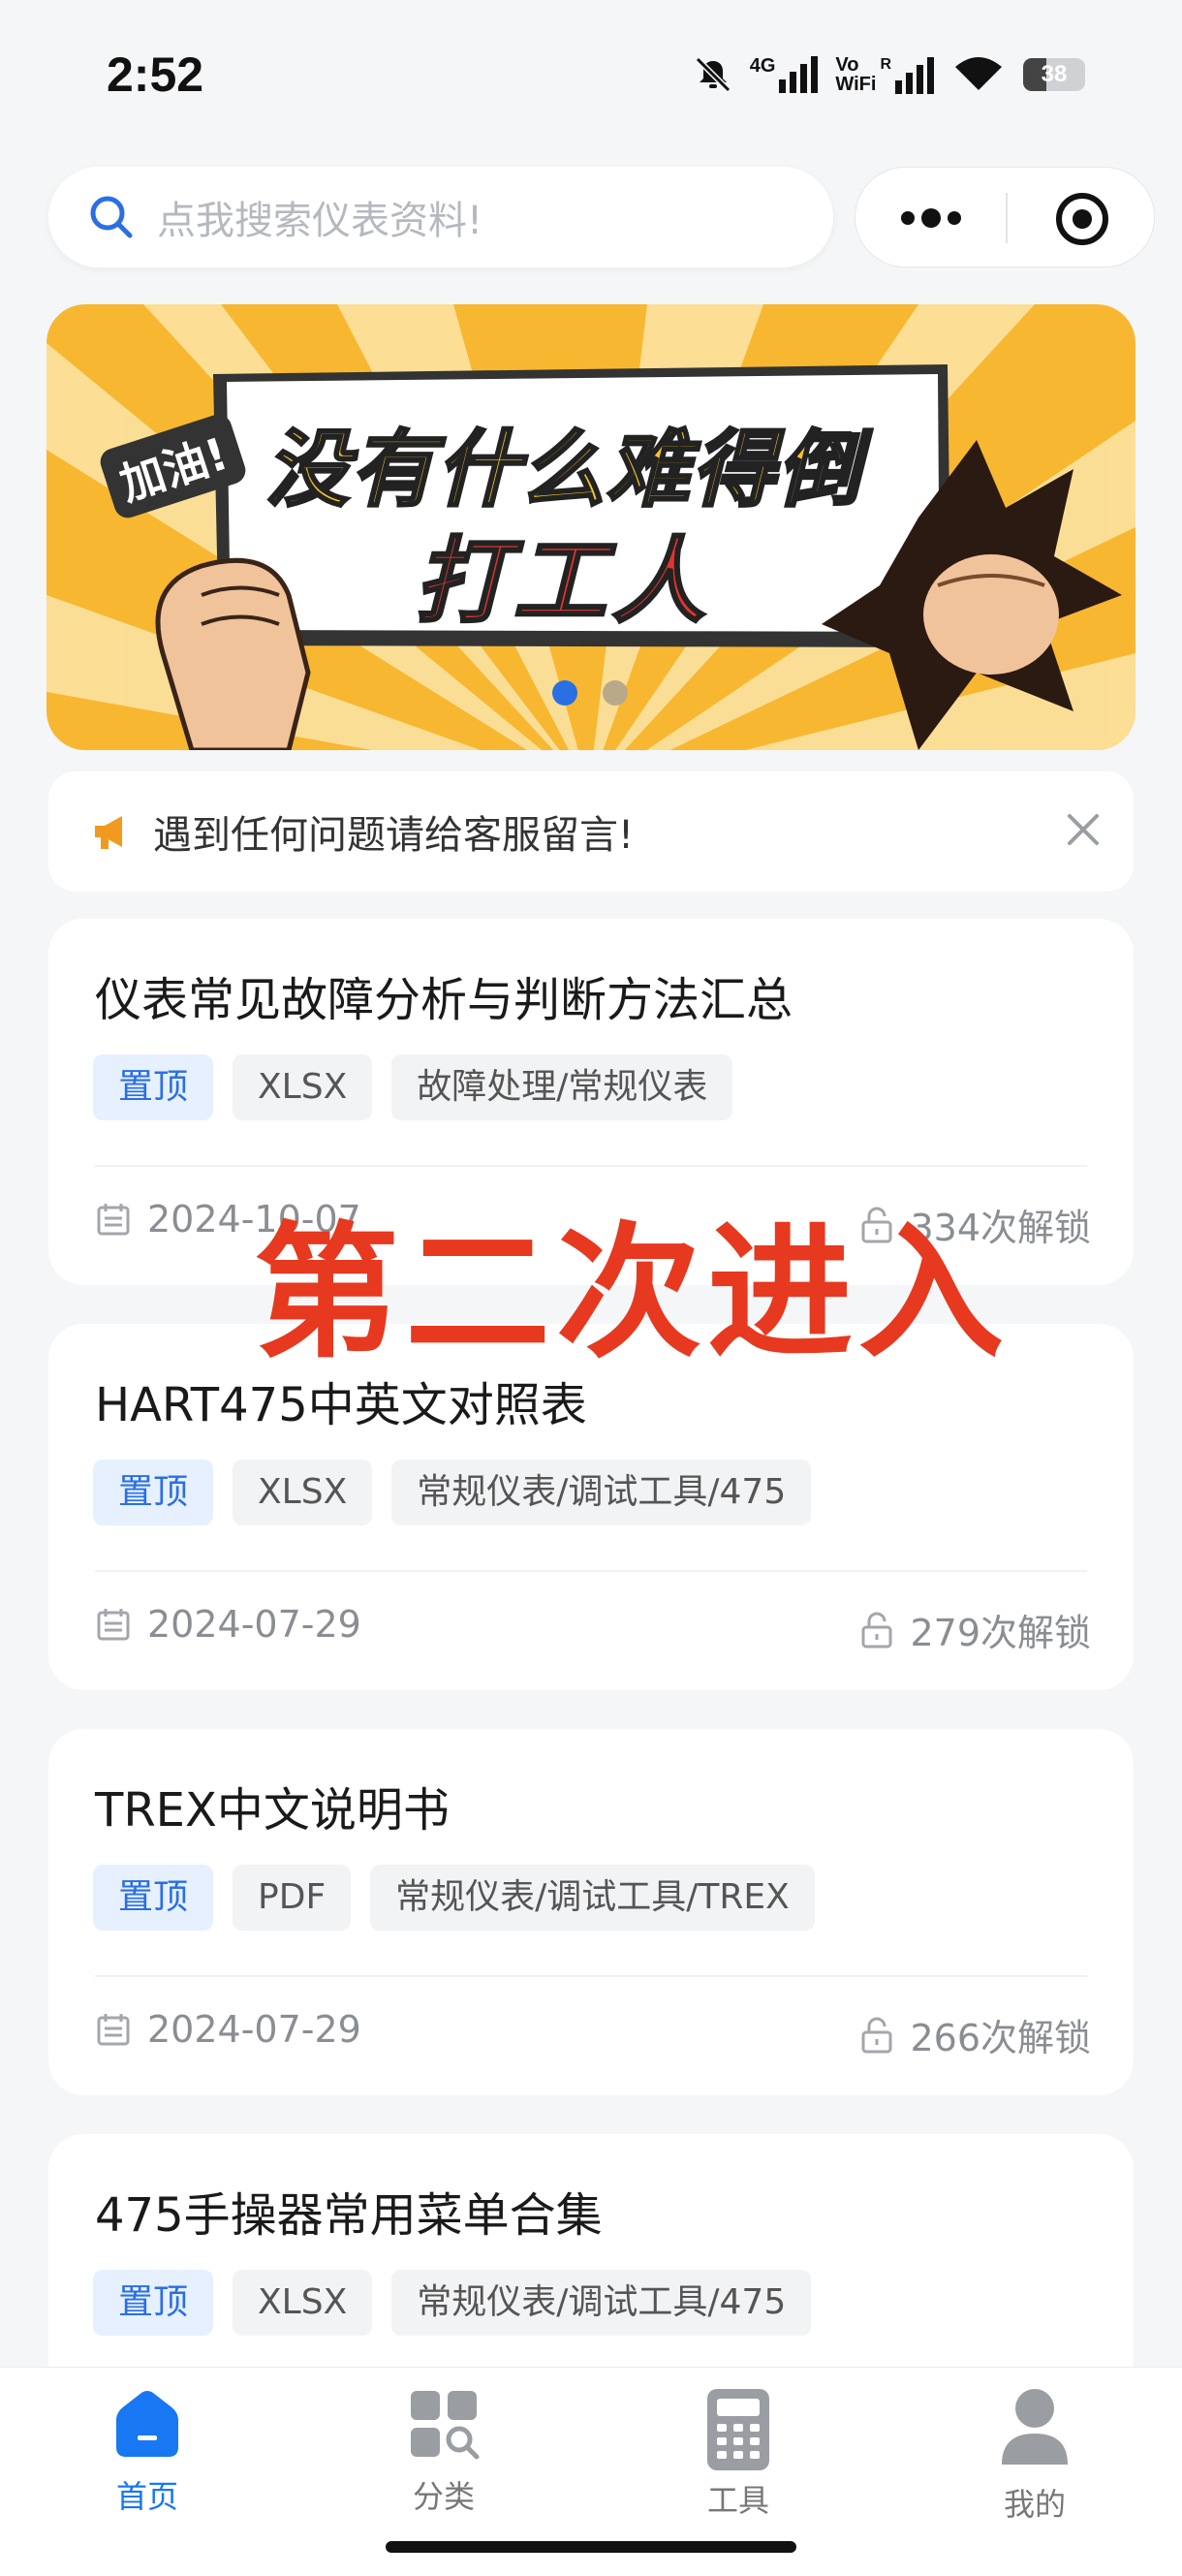 This screenshot has width=1182, height=2576. I want to click on banner-line2: 打工人, so click(562, 582).